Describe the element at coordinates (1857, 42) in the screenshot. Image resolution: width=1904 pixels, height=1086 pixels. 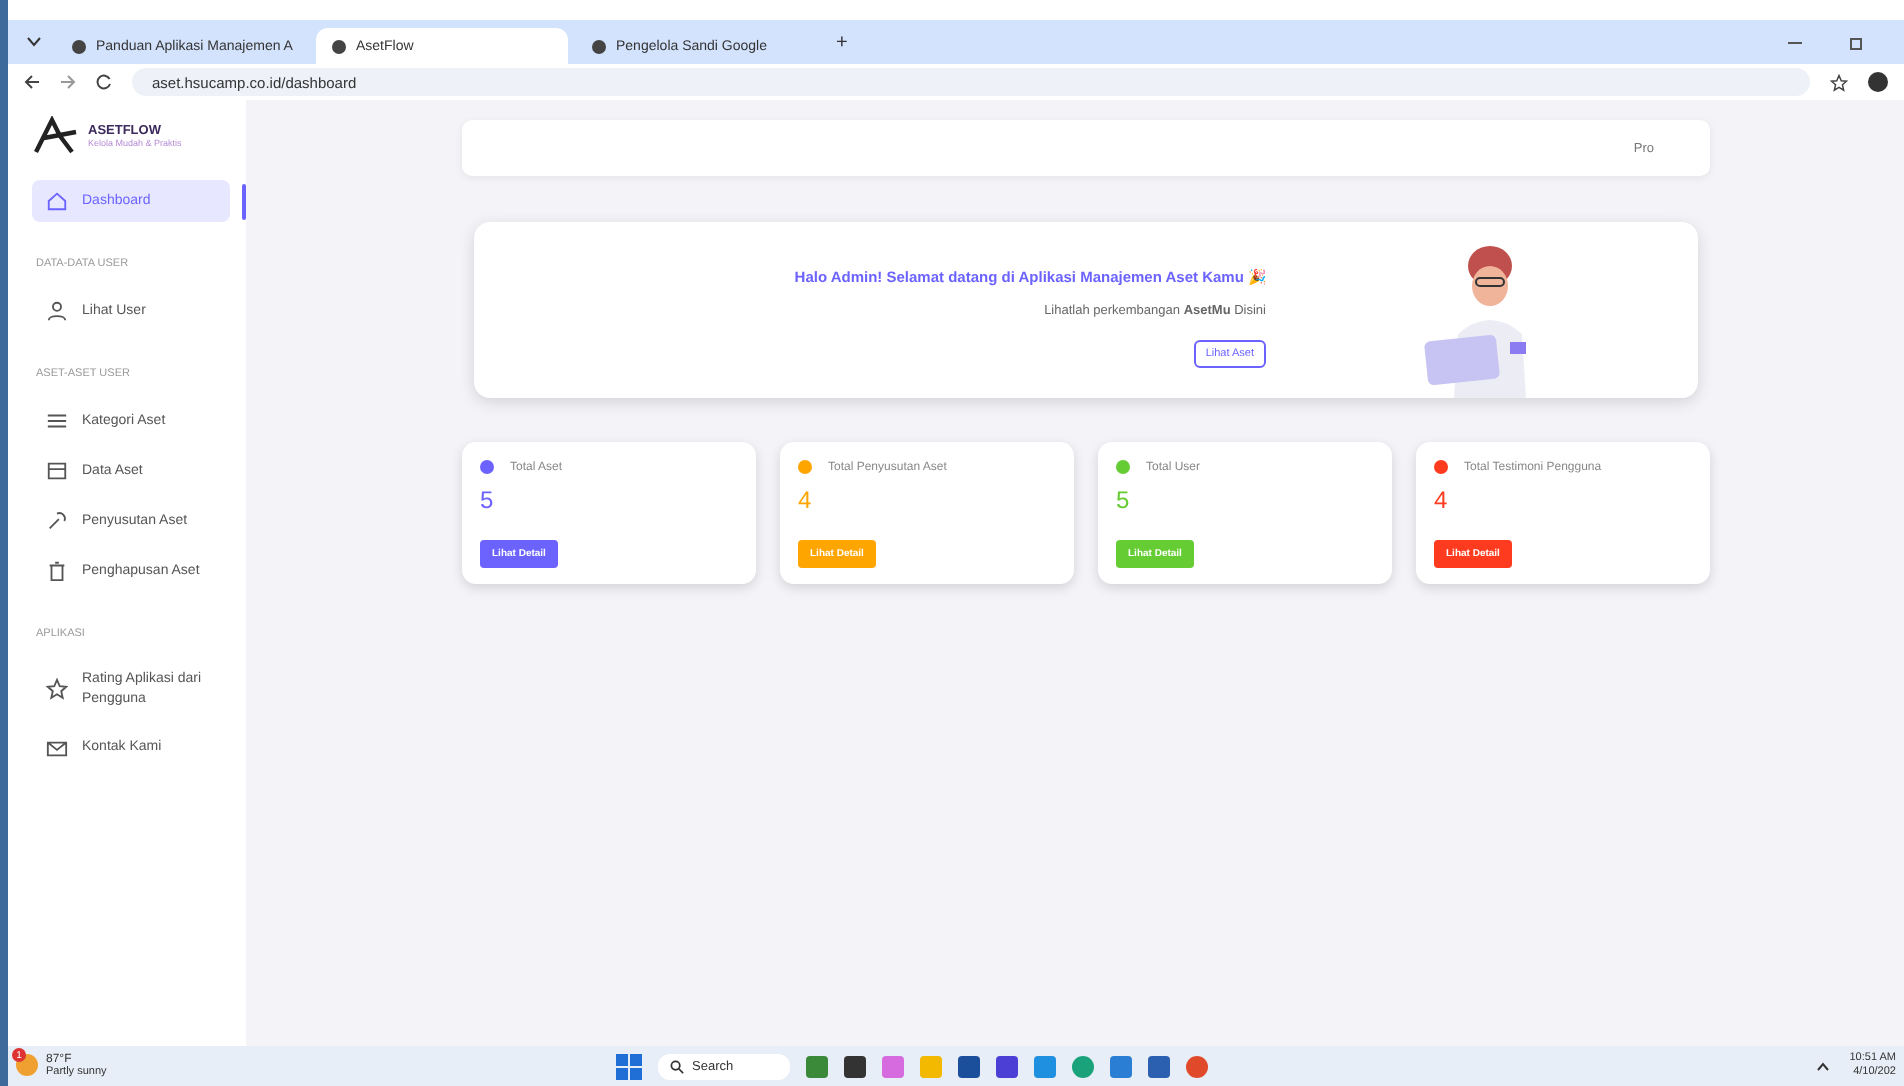
I see `restore-icon` at that location.